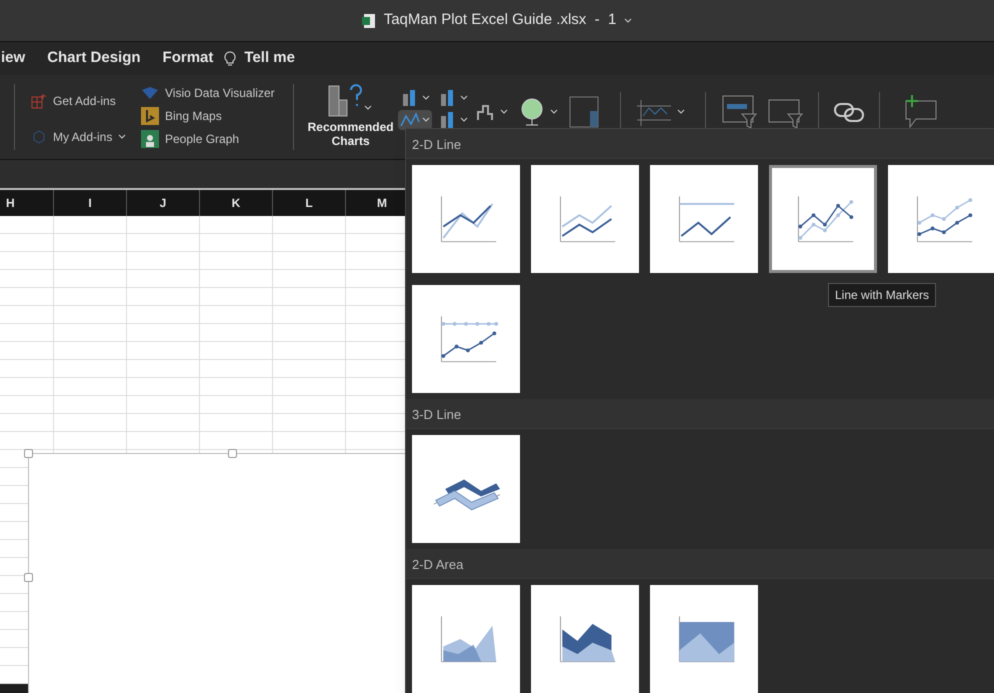  What do you see at coordinates (94, 58) in the screenshot?
I see `ribbon-tab: Chart Design` at bounding box center [94, 58].